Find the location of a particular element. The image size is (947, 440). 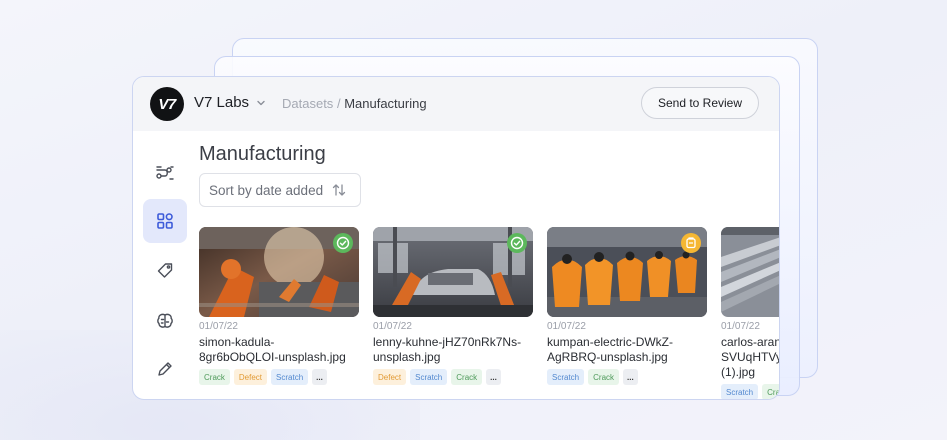

steel-pipes-image is located at coordinates (750, 272).